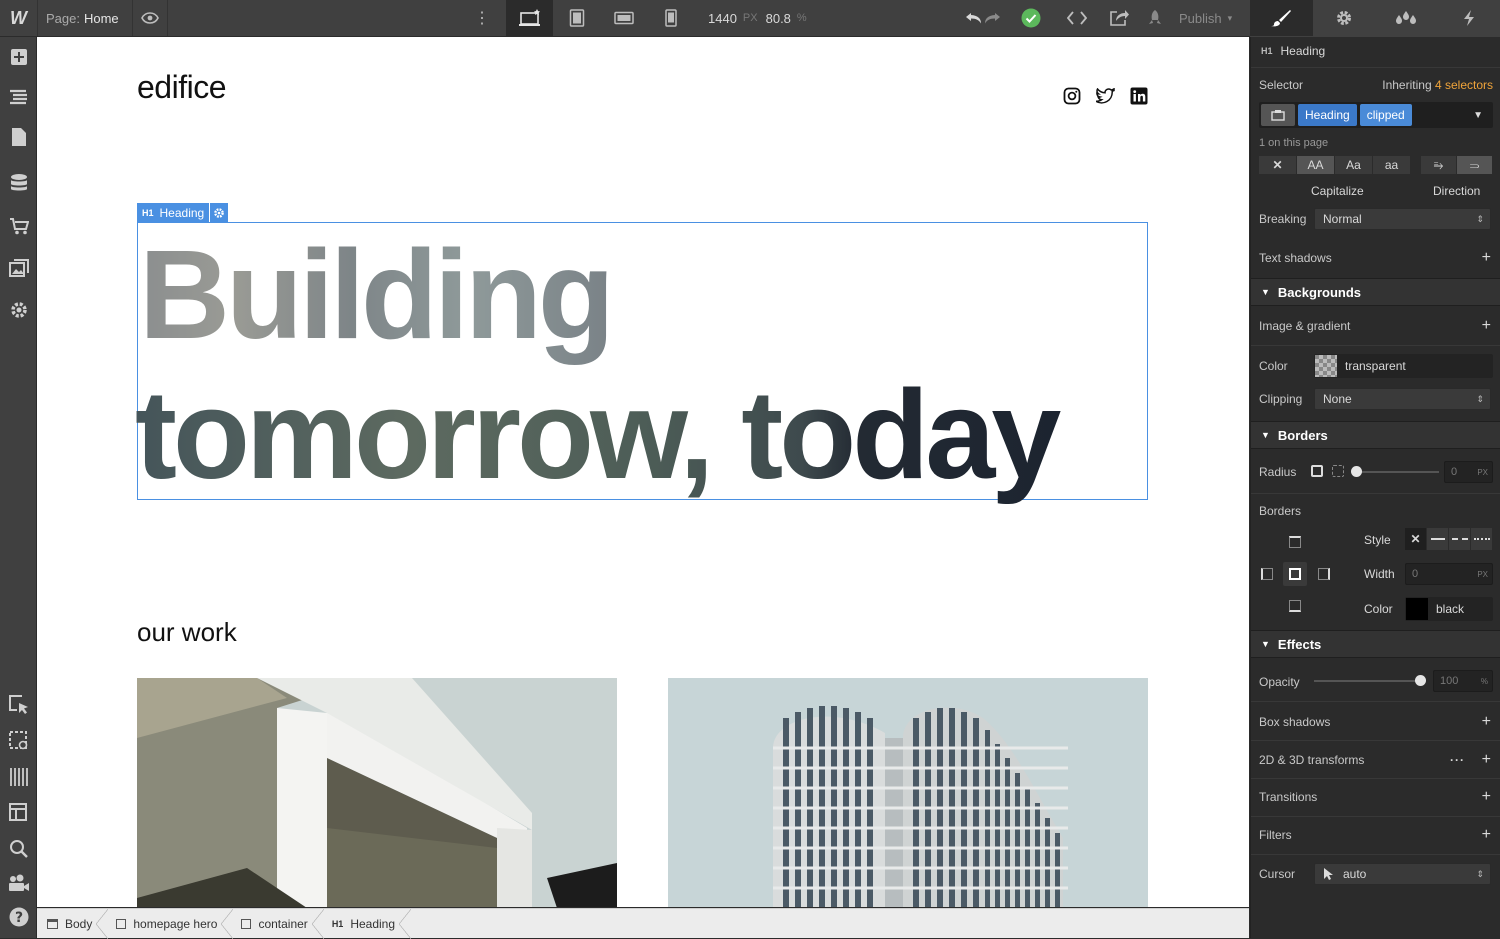 This screenshot has height=939, width=1500. What do you see at coordinates (150, 18) in the screenshot?
I see `preview-eye-icon` at bounding box center [150, 18].